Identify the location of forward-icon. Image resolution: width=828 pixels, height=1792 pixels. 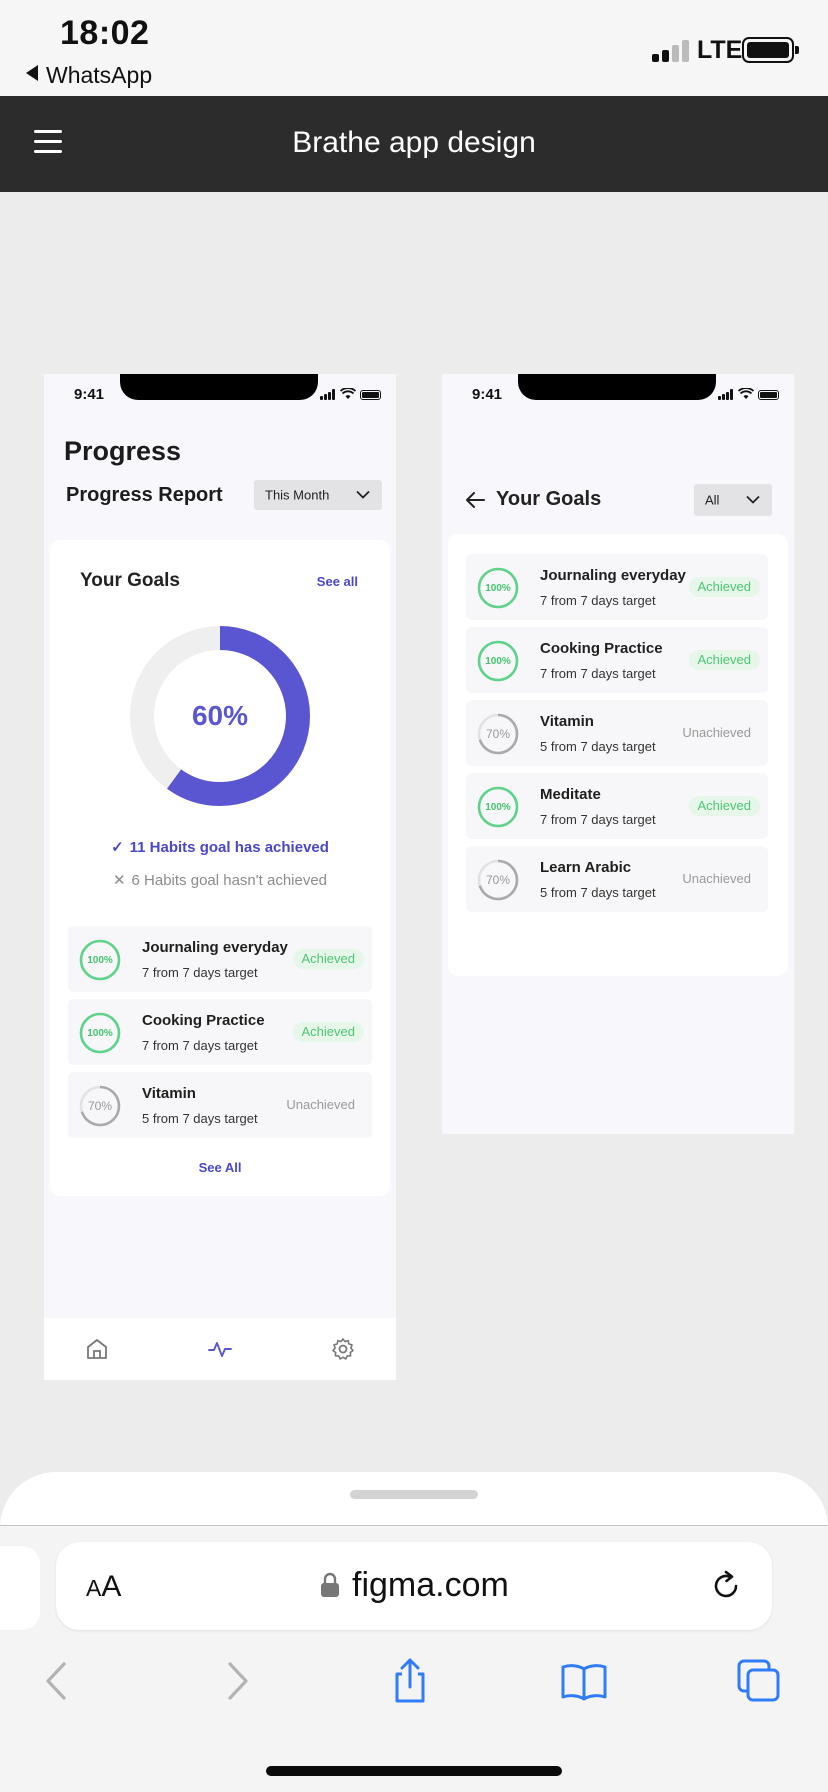
(237, 1681).